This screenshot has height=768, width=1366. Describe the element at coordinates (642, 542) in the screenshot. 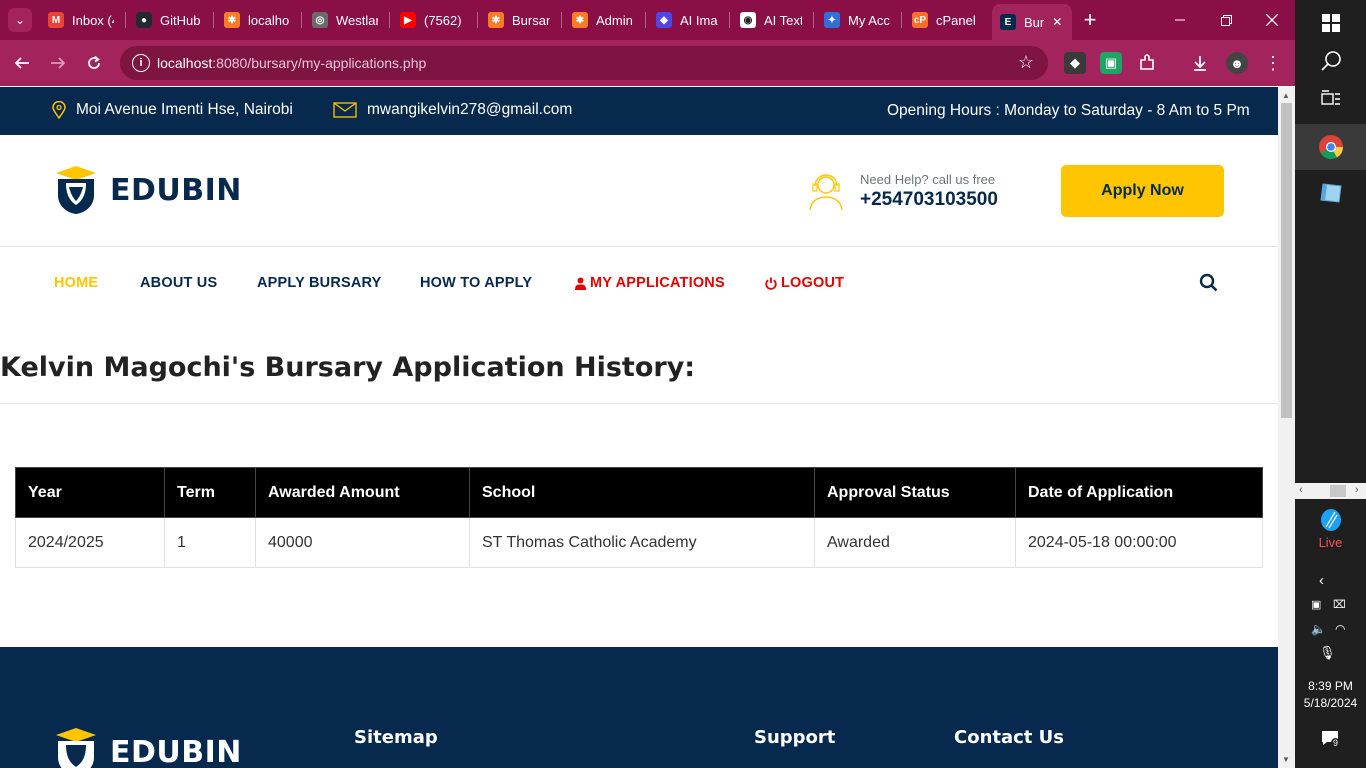

I see `cell-school: ST Thomas Catholic Academy` at that location.